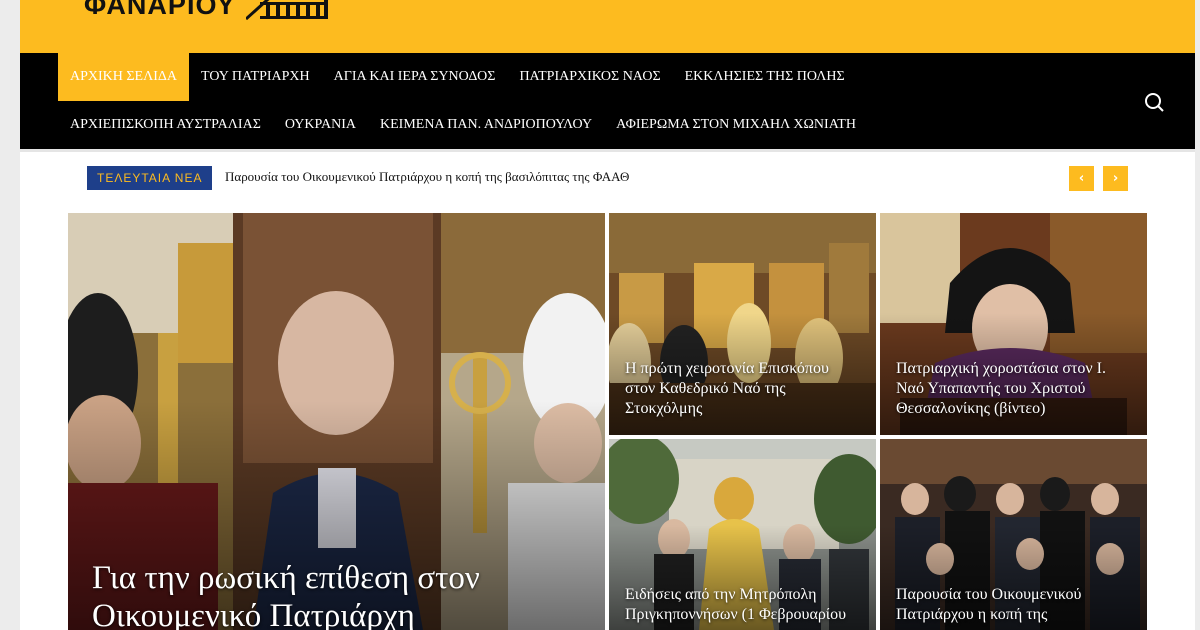 The width and height of the screenshot is (1200, 630). Describe the element at coordinates (765, 77) in the screenshot. I see `nav-item-city-churches: ΕΚΚΛΗΣΙΕΣ ΤΗΣ ΠΟΛΗΣ` at that location.